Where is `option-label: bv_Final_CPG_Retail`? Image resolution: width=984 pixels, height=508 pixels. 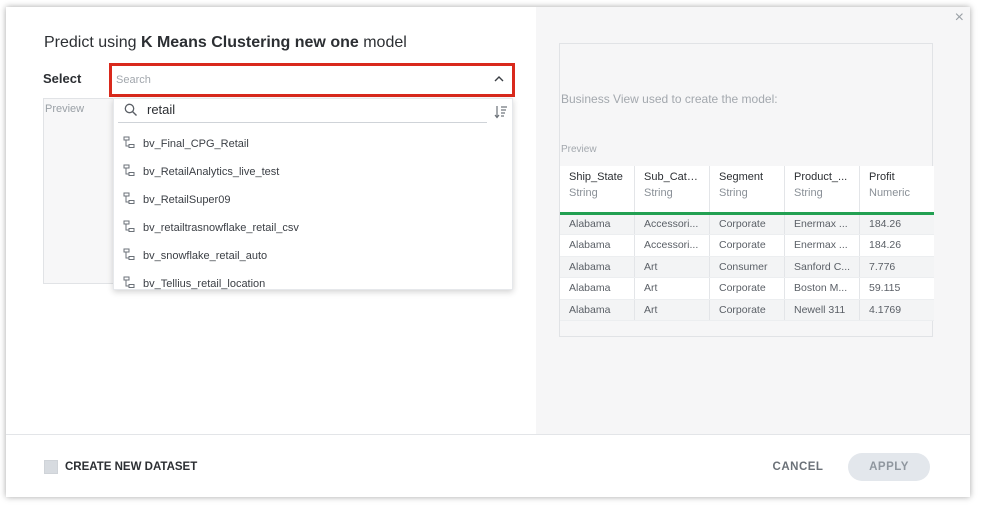 option-label: bv_Final_CPG_Retail is located at coordinates (196, 144).